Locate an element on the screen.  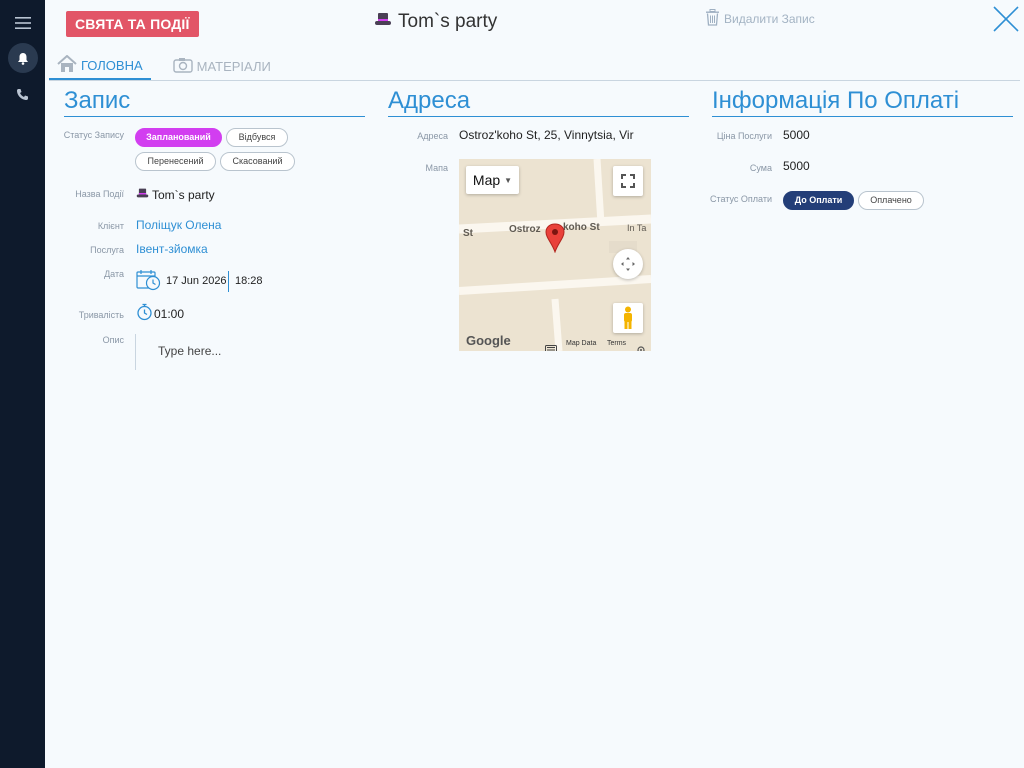
menu-icon is located at coordinates (22, 23).